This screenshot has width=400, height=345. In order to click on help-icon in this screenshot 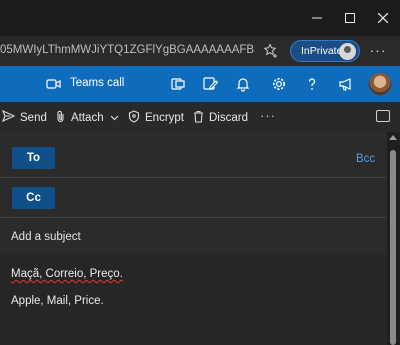, I will do `click(312, 84)`.